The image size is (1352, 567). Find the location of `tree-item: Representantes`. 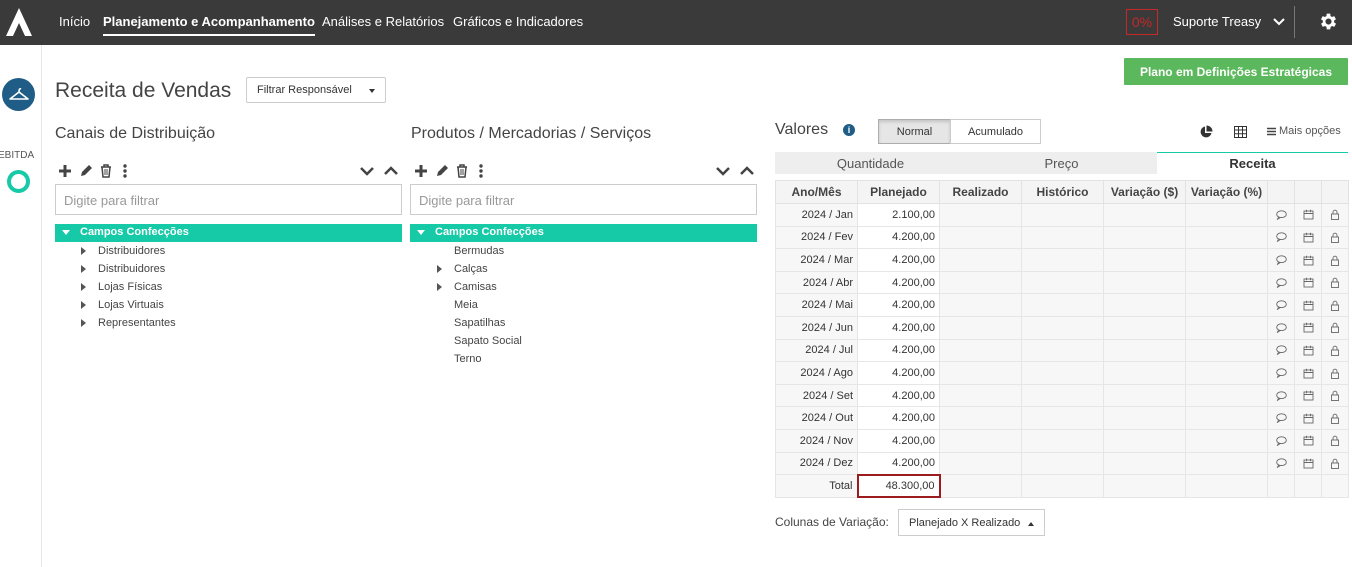

tree-item: Representantes is located at coordinates (128, 324).